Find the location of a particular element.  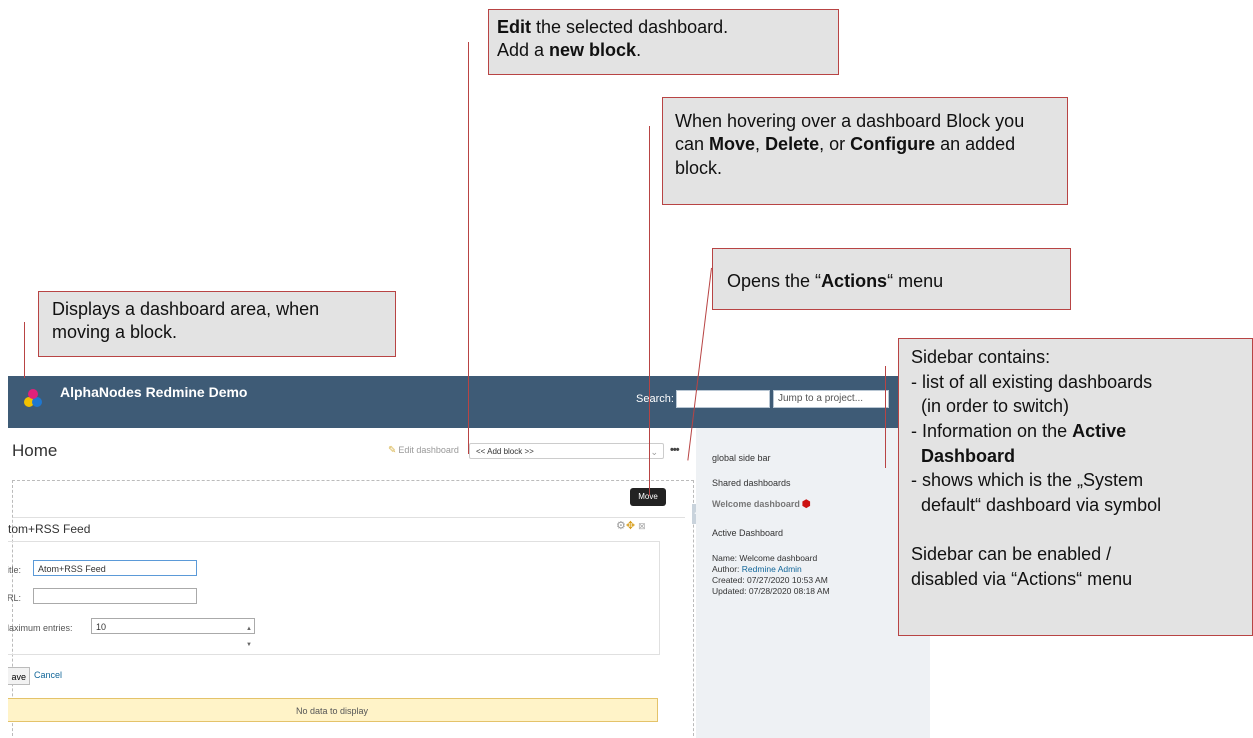

block-title: tom+RSS Feed is located at coordinates (49, 529).